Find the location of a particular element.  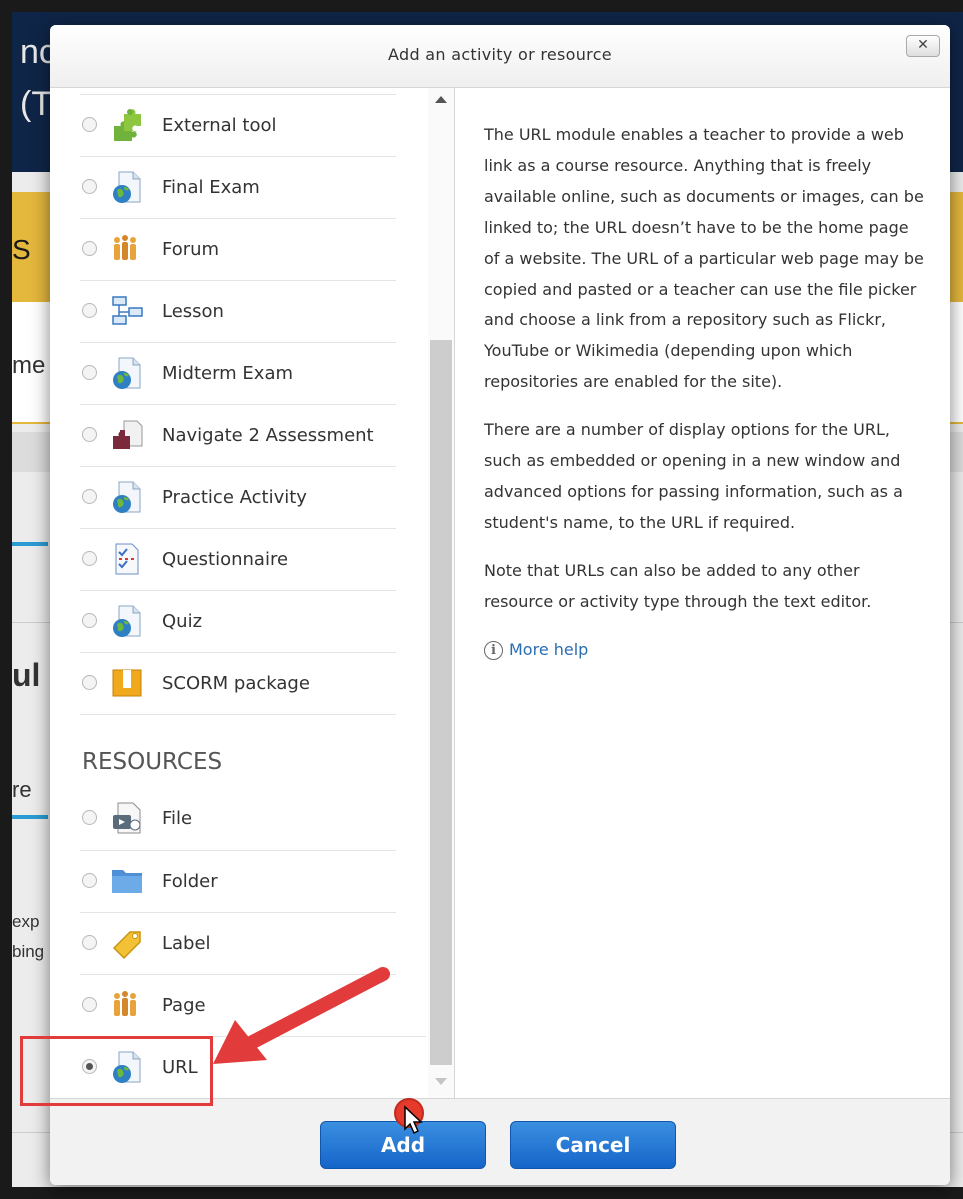

background-fragment: re is located at coordinates (22, 789).